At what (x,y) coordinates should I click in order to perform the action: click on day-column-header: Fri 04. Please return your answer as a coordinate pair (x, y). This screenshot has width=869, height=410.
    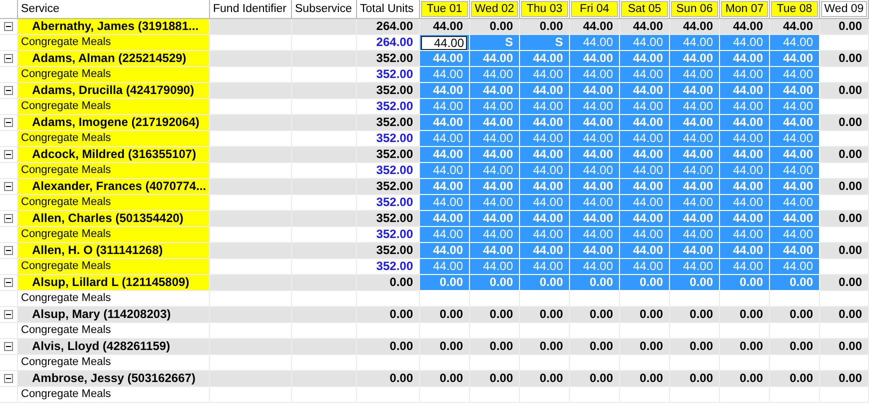
    Looking at the image, I should click on (594, 9).